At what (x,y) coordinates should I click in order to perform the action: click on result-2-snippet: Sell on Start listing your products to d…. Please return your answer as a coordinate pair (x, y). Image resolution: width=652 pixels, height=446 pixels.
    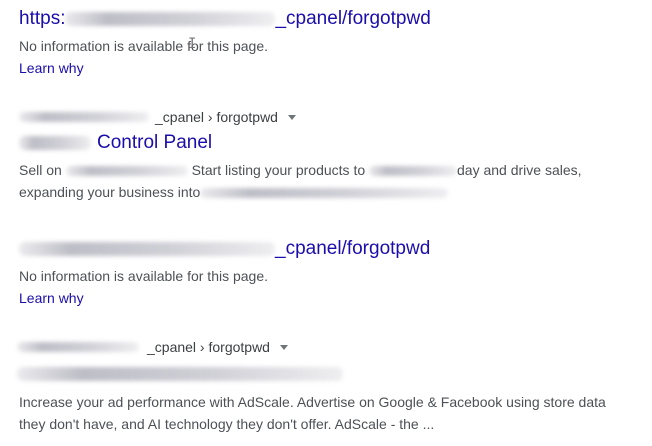
    Looking at the image, I should click on (324, 181).